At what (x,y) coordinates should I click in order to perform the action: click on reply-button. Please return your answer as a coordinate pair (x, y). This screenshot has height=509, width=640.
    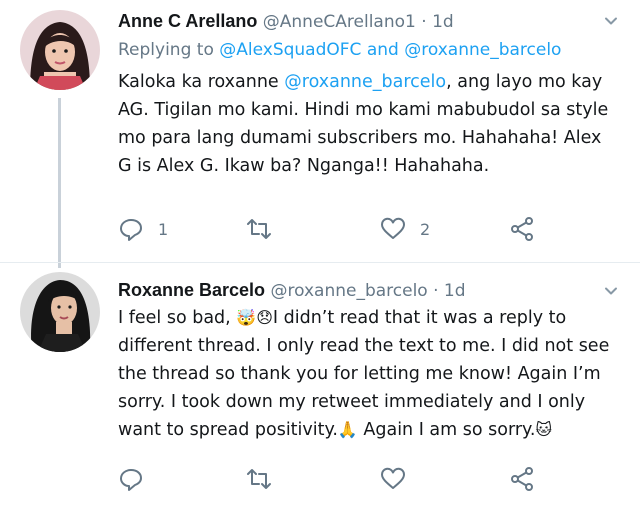
    Looking at the image, I should click on (138, 479).